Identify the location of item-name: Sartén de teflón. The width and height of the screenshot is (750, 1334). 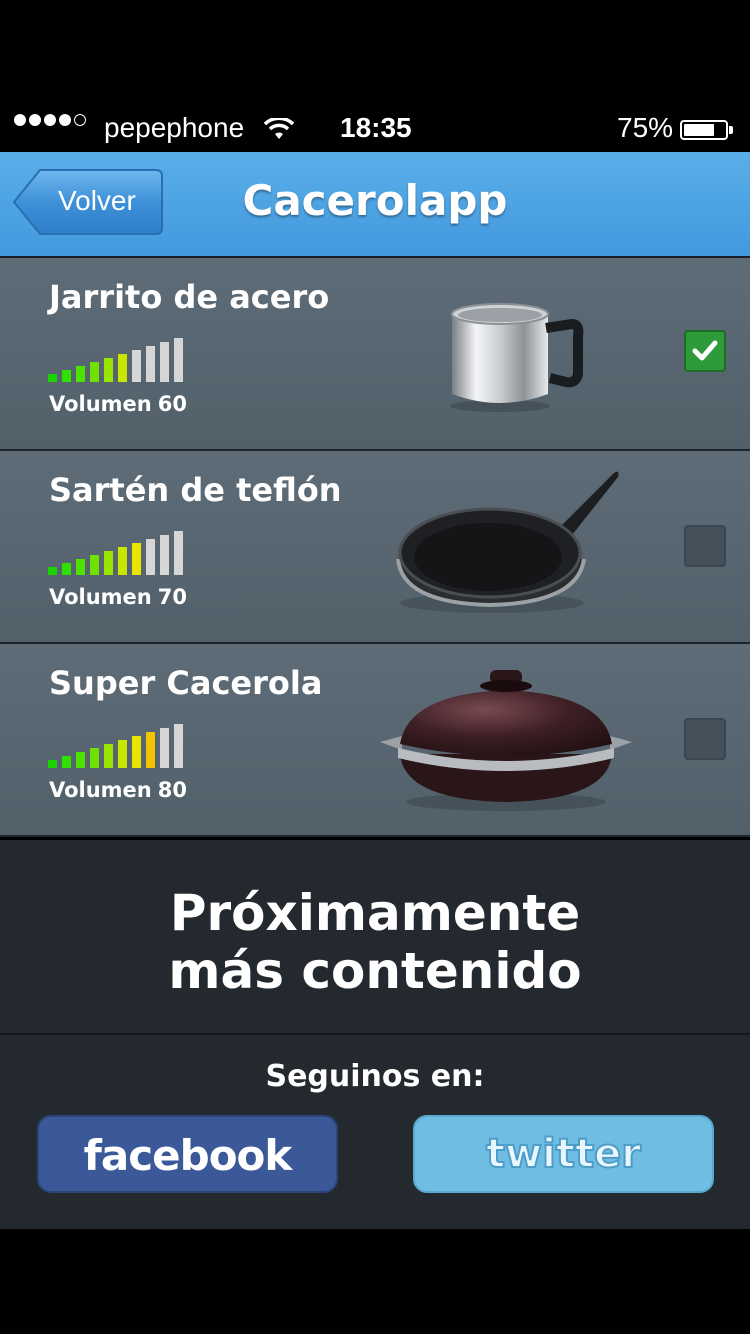
(195, 490).